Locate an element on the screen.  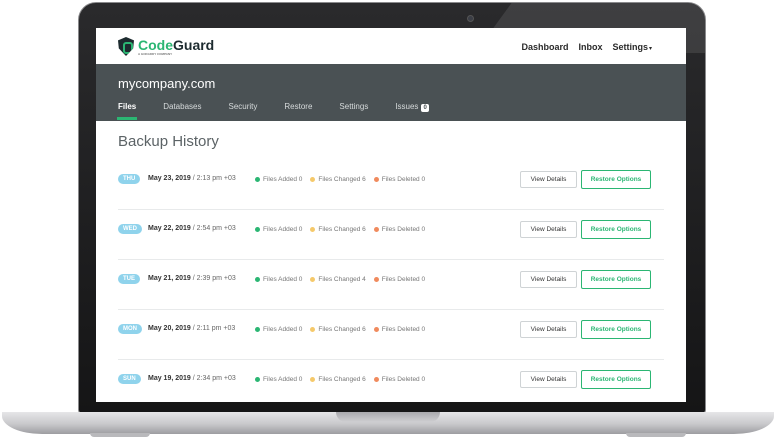
laptop-notch is located at coordinates (388, 417).